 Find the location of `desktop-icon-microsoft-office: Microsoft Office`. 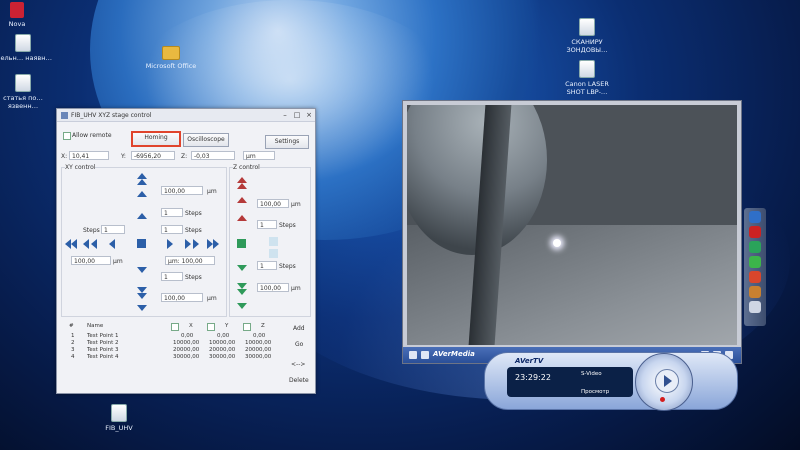

desktop-icon-microsoft-office: Microsoft Office is located at coordinates (171, 58).